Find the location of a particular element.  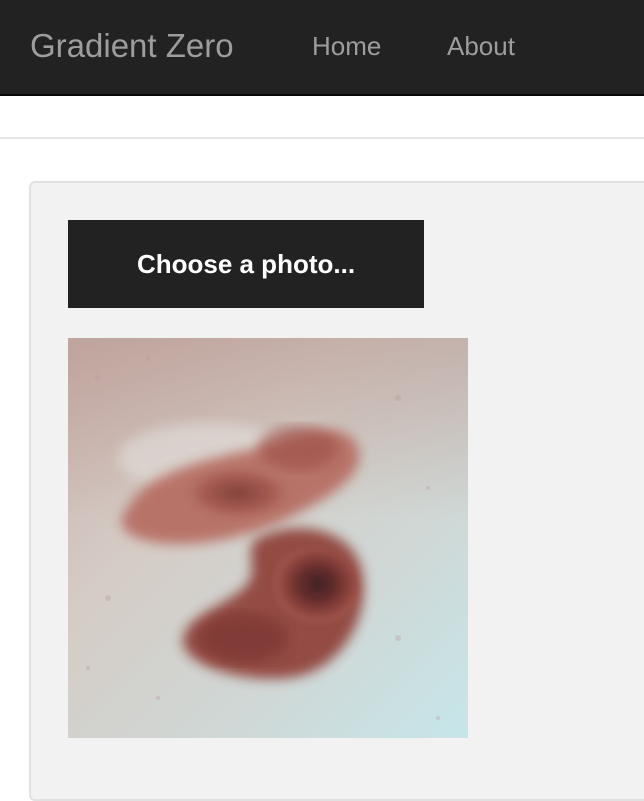

brand-logo-link: Gradient Zero is located at coordinates (132, 46).